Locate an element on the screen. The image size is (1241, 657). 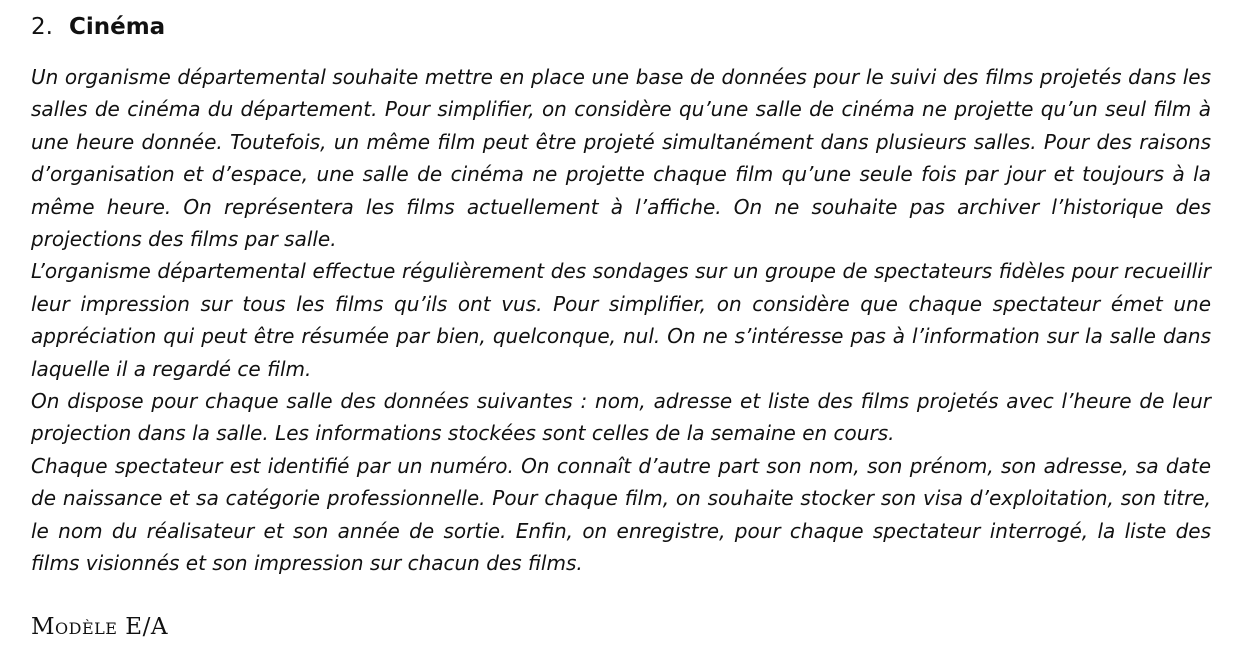
section-title: Cinéma is located at coordinates (117, 27).